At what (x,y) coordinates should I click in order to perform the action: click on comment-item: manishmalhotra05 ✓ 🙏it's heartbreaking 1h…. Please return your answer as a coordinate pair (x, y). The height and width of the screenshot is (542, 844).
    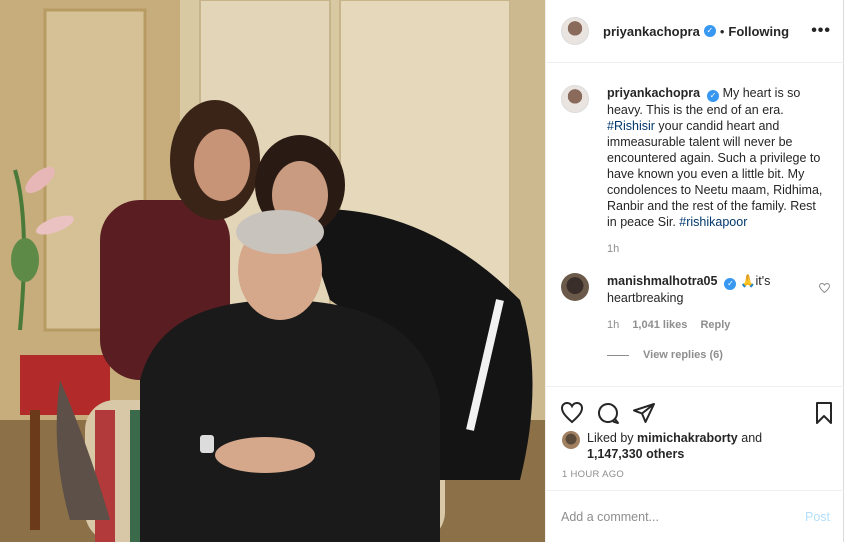
    Looking at the image, I should click on (695, 302).